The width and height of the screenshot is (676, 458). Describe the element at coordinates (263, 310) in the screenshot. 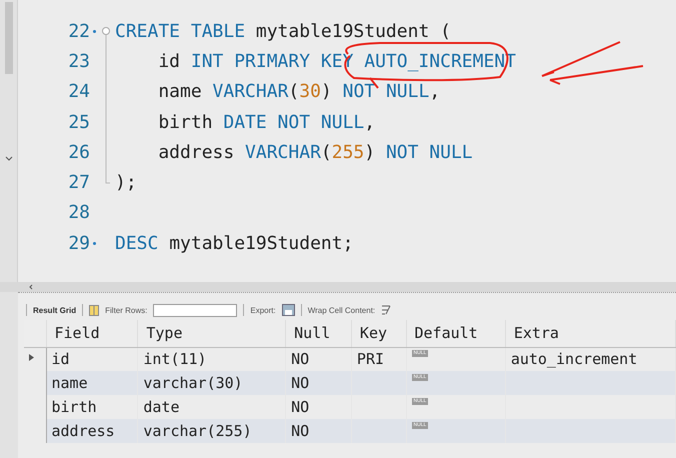

I see `export-label: Export:` at that location.